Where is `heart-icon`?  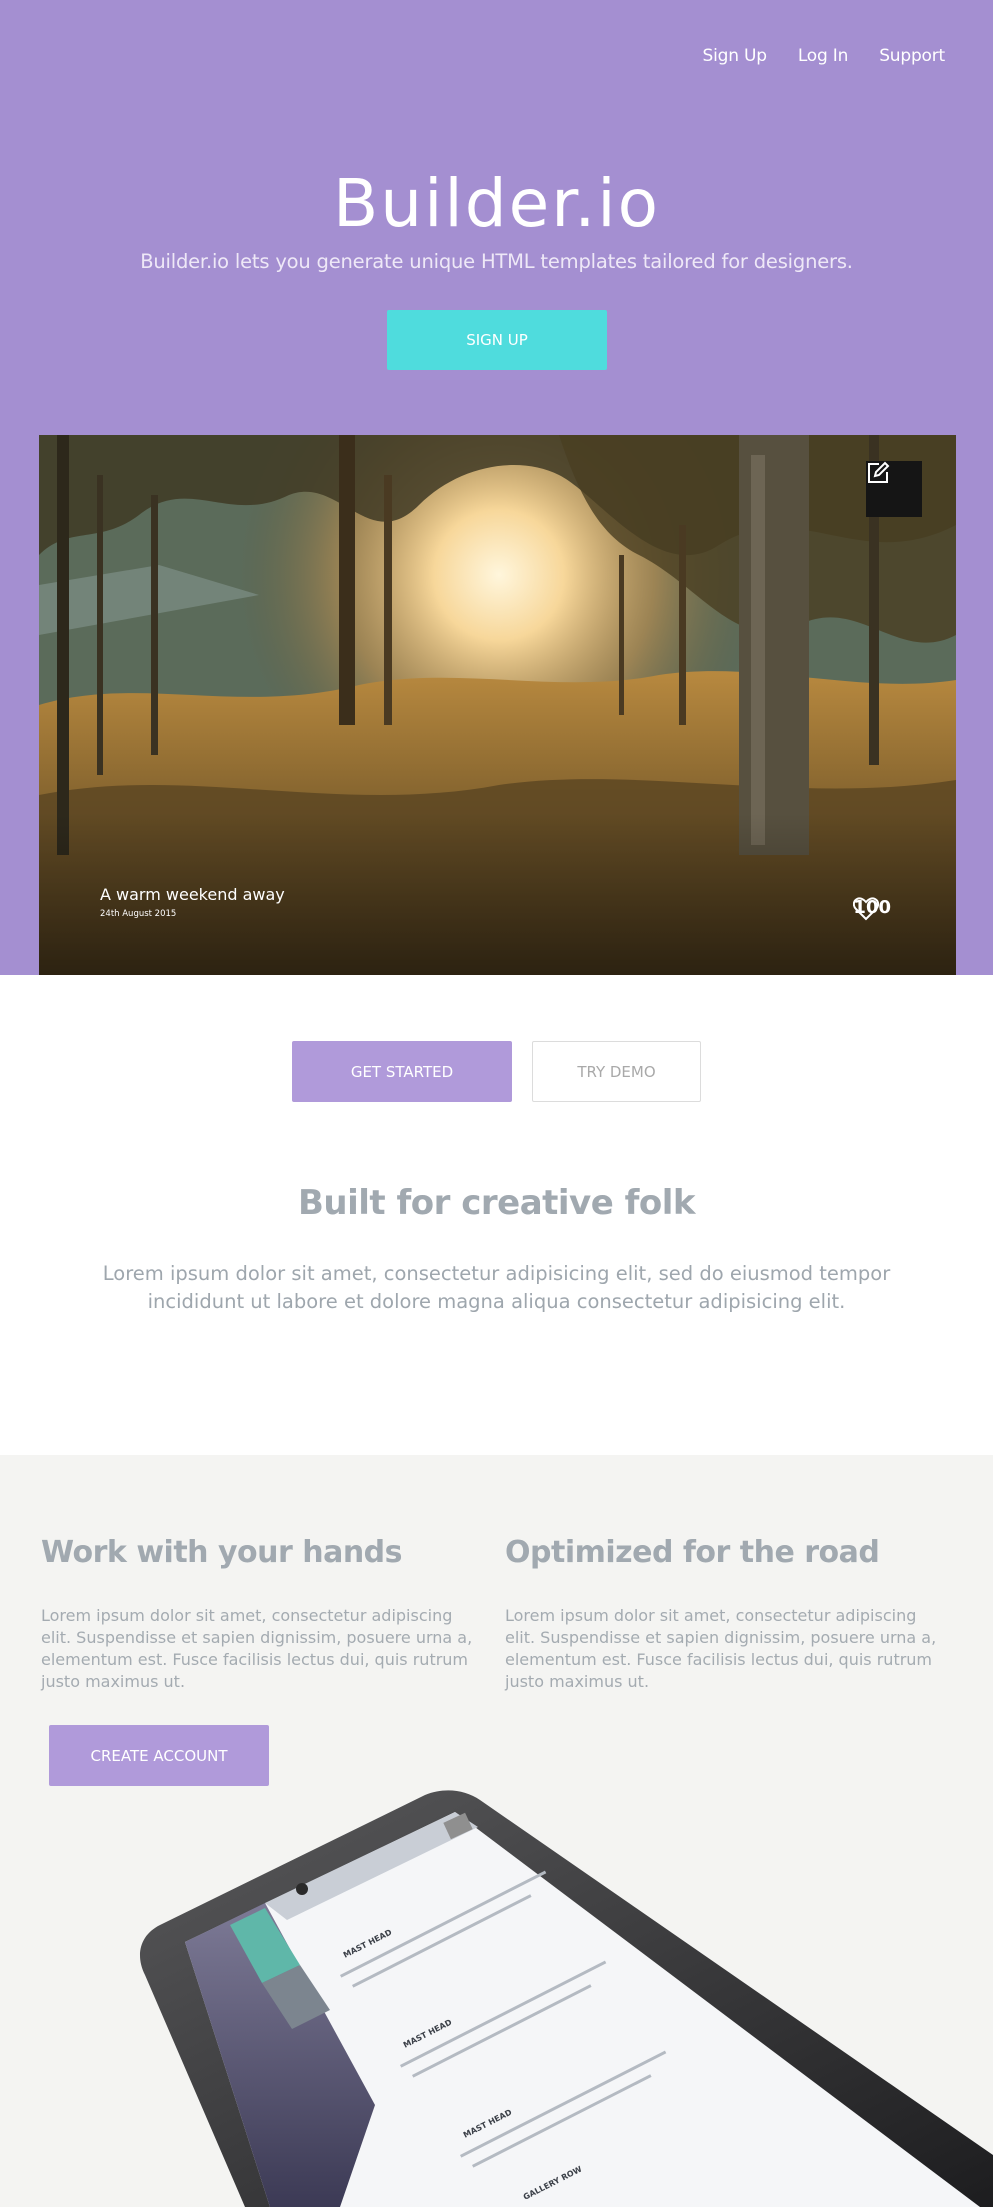
heart-icon is located at coordinates (866, 909).